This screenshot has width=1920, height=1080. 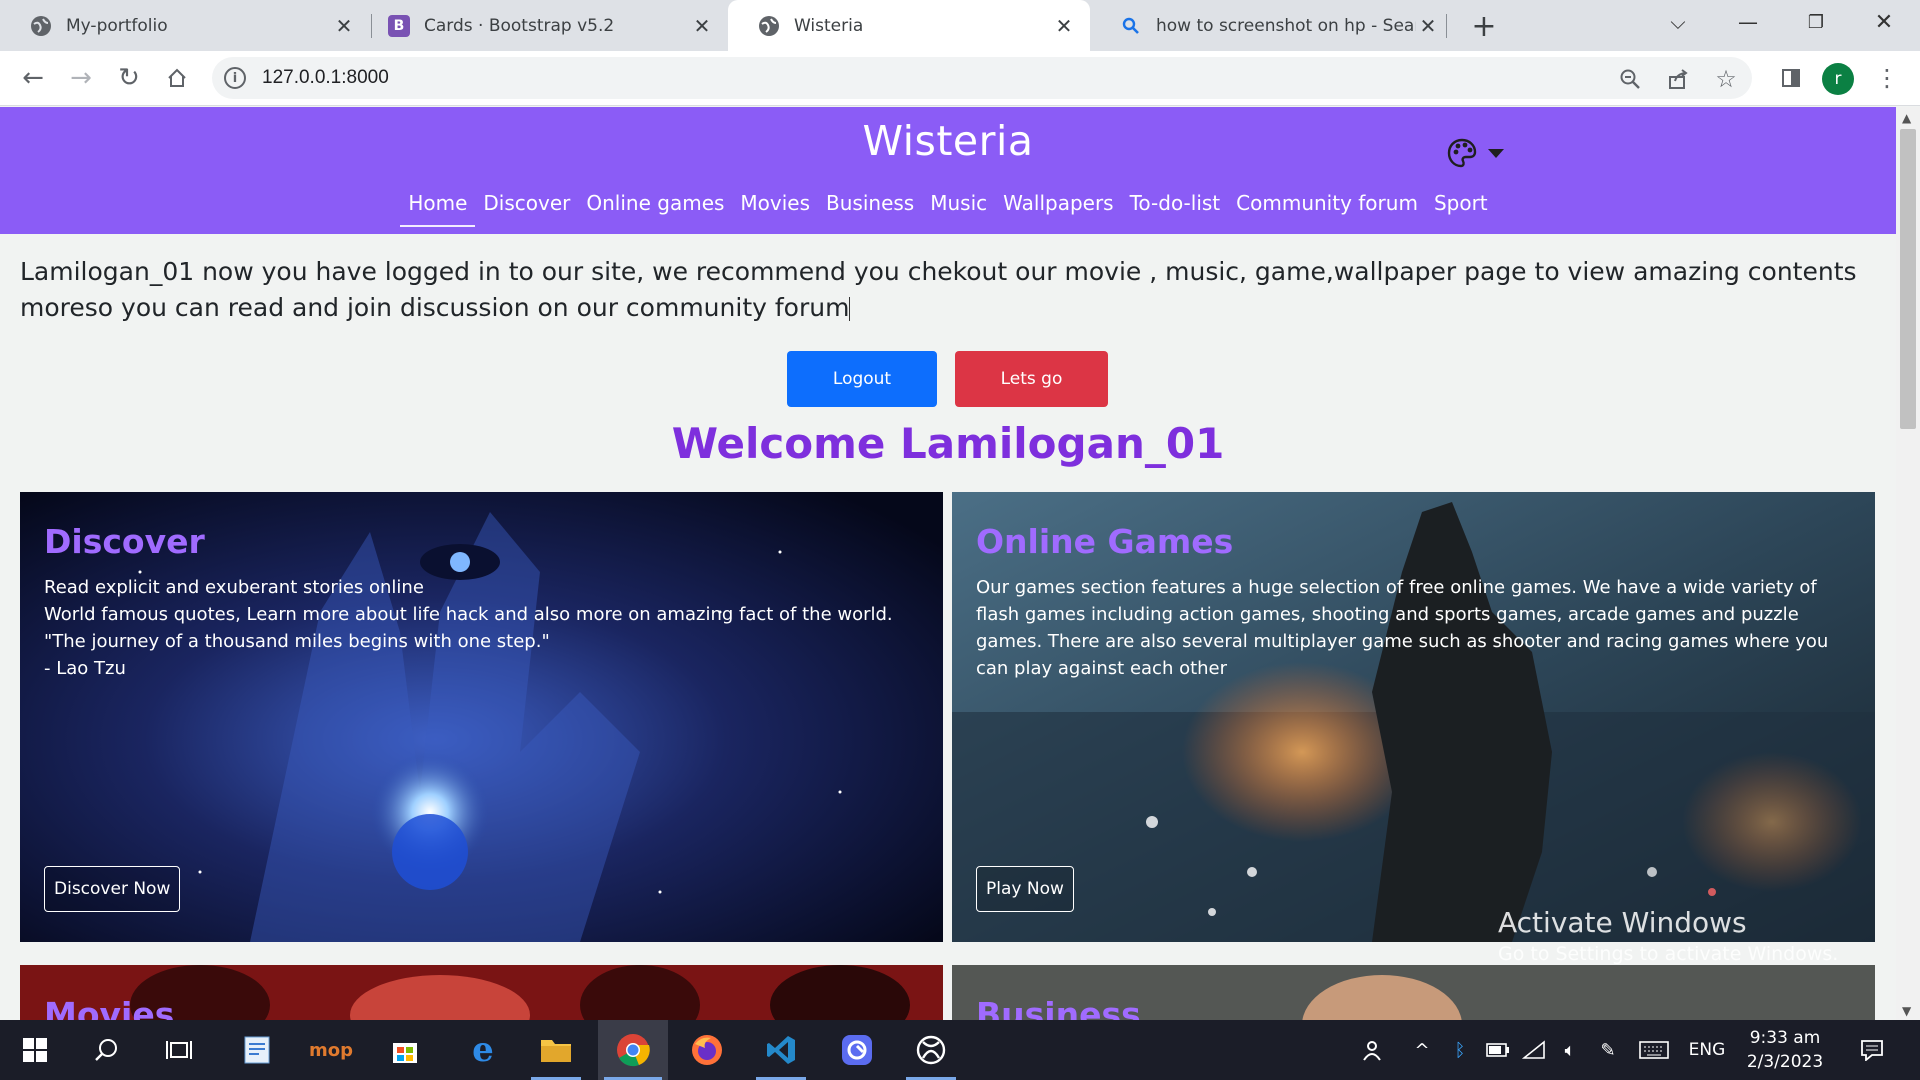 I want to click on watermark-title: Activate Windows, so click(x=1622, y=922).